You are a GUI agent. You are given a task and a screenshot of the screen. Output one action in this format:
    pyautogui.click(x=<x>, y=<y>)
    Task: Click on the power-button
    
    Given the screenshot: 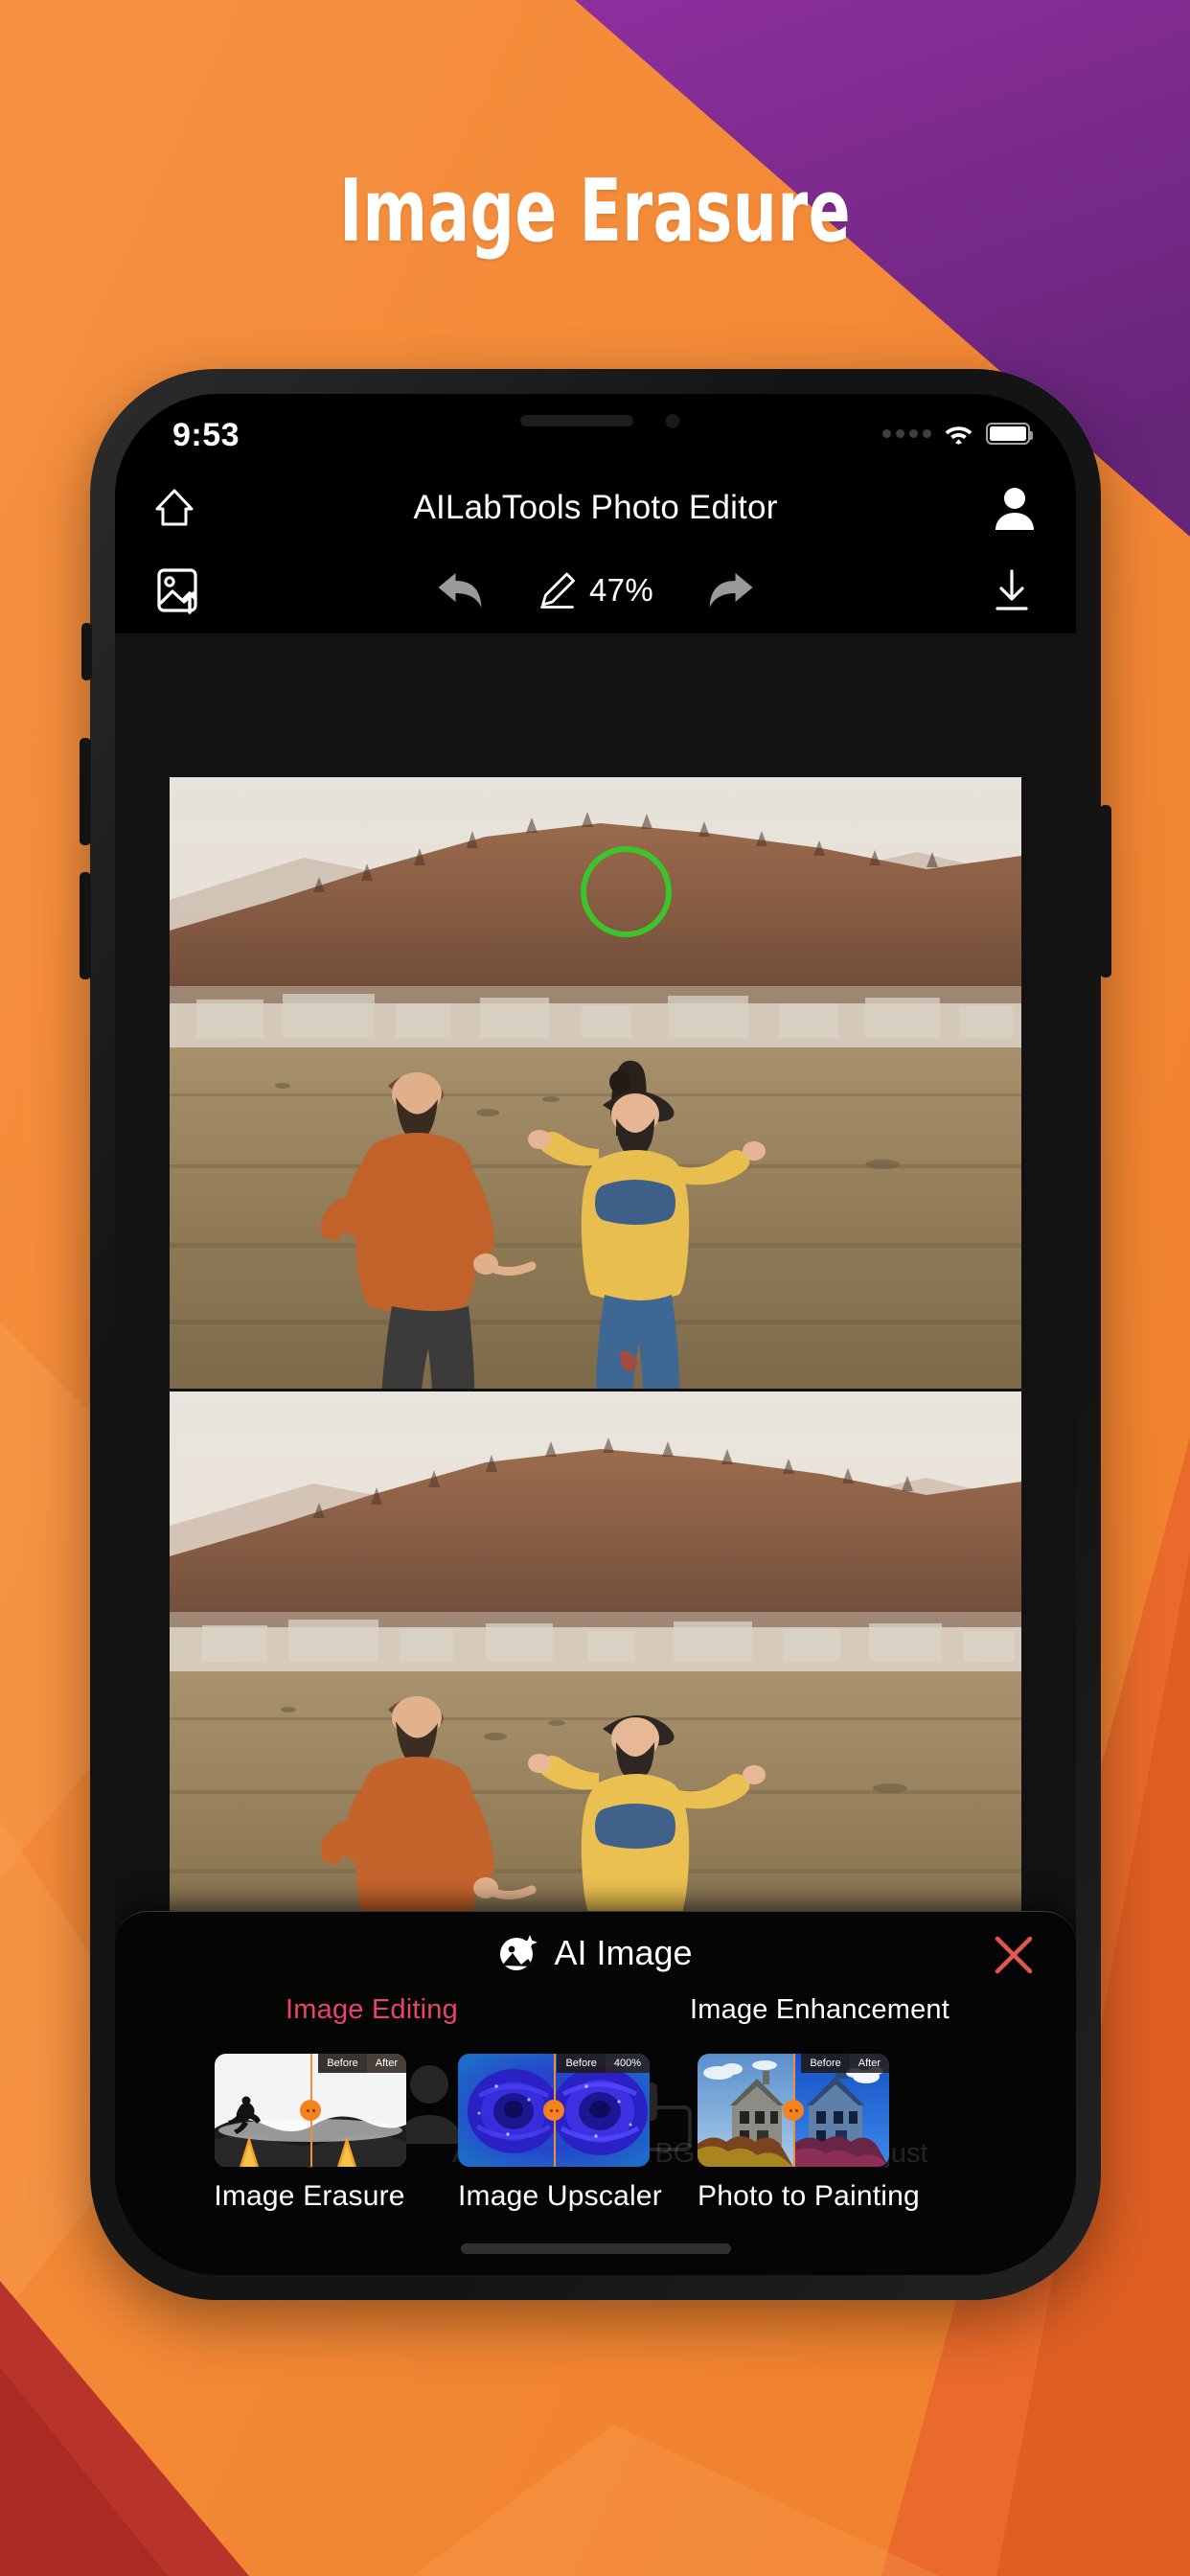 What is the action you would take?
    pyautogui.click(x=1105, y=891)
    